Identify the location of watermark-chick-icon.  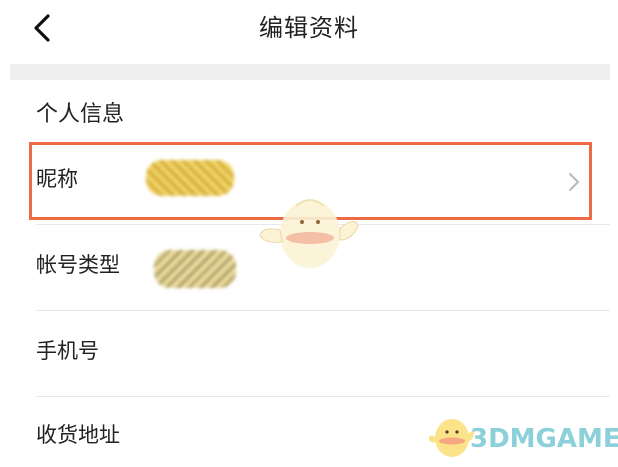
(451, 438).